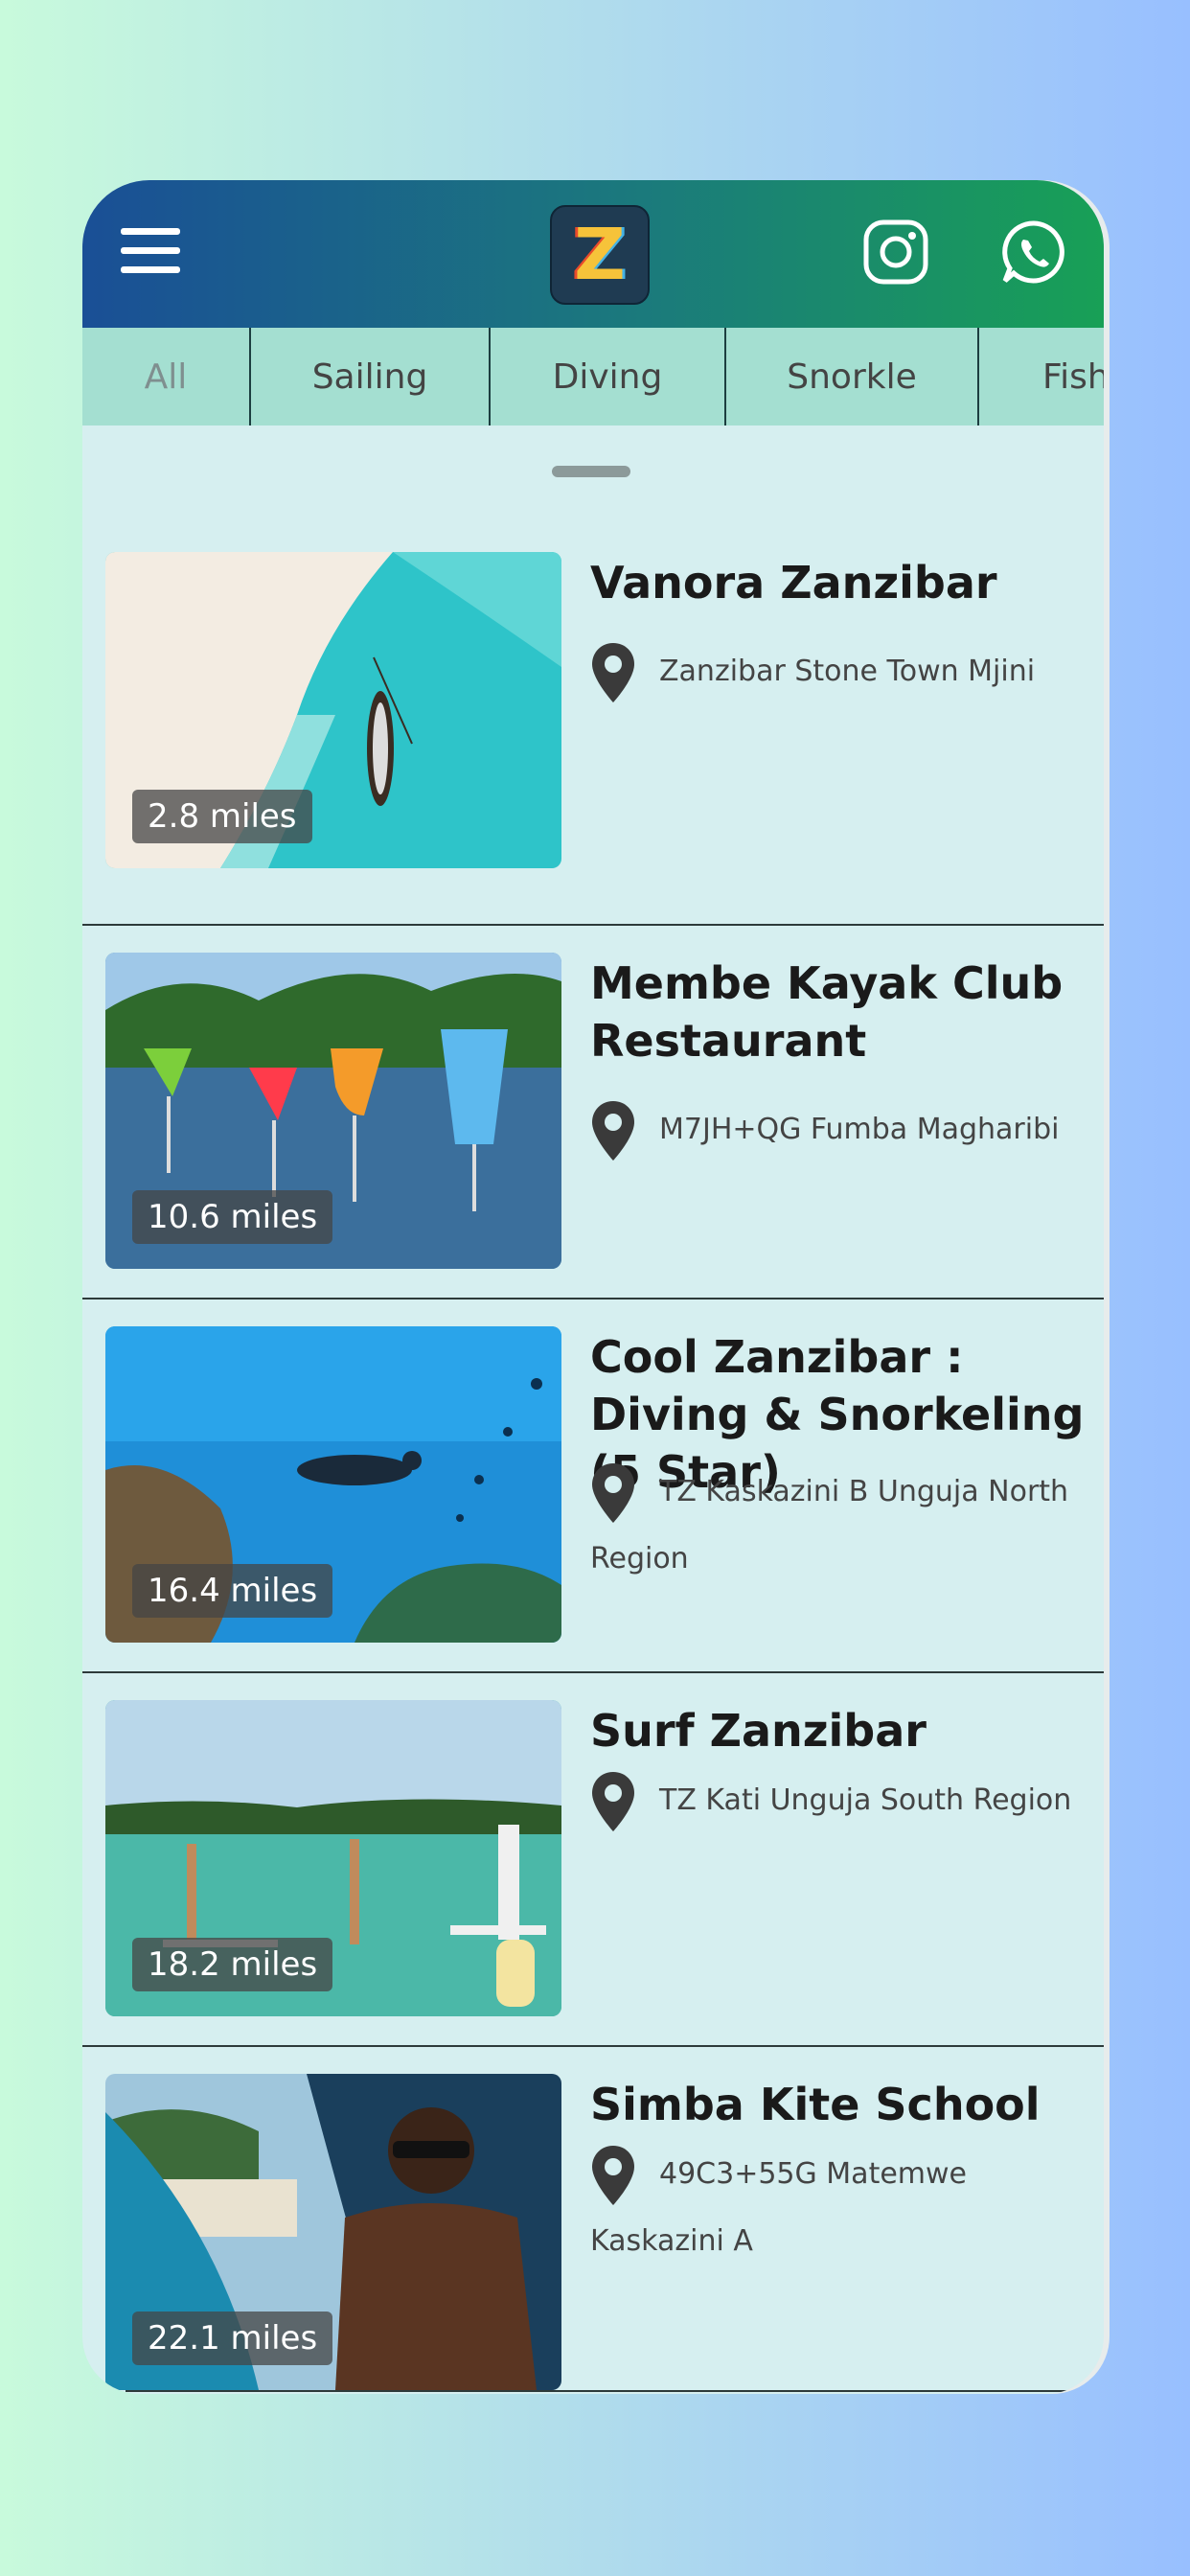  What do you see at coordinates (839, 1130) in the screenshot?
I see `listing-address: M7JH+QG Fumba Magharibi` at bounding box center [839, 1130].